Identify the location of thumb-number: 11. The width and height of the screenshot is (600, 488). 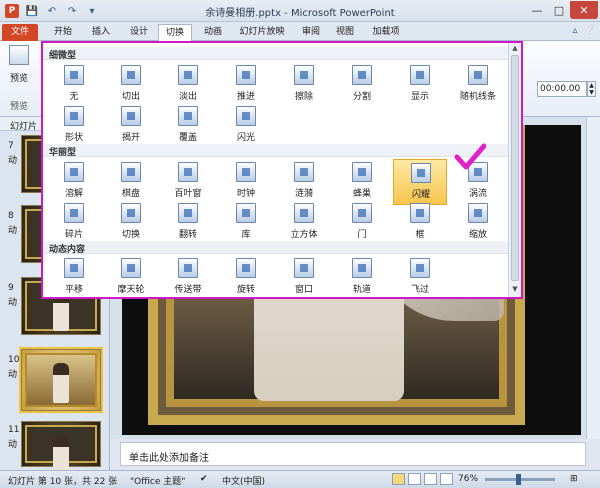
(14, 430).